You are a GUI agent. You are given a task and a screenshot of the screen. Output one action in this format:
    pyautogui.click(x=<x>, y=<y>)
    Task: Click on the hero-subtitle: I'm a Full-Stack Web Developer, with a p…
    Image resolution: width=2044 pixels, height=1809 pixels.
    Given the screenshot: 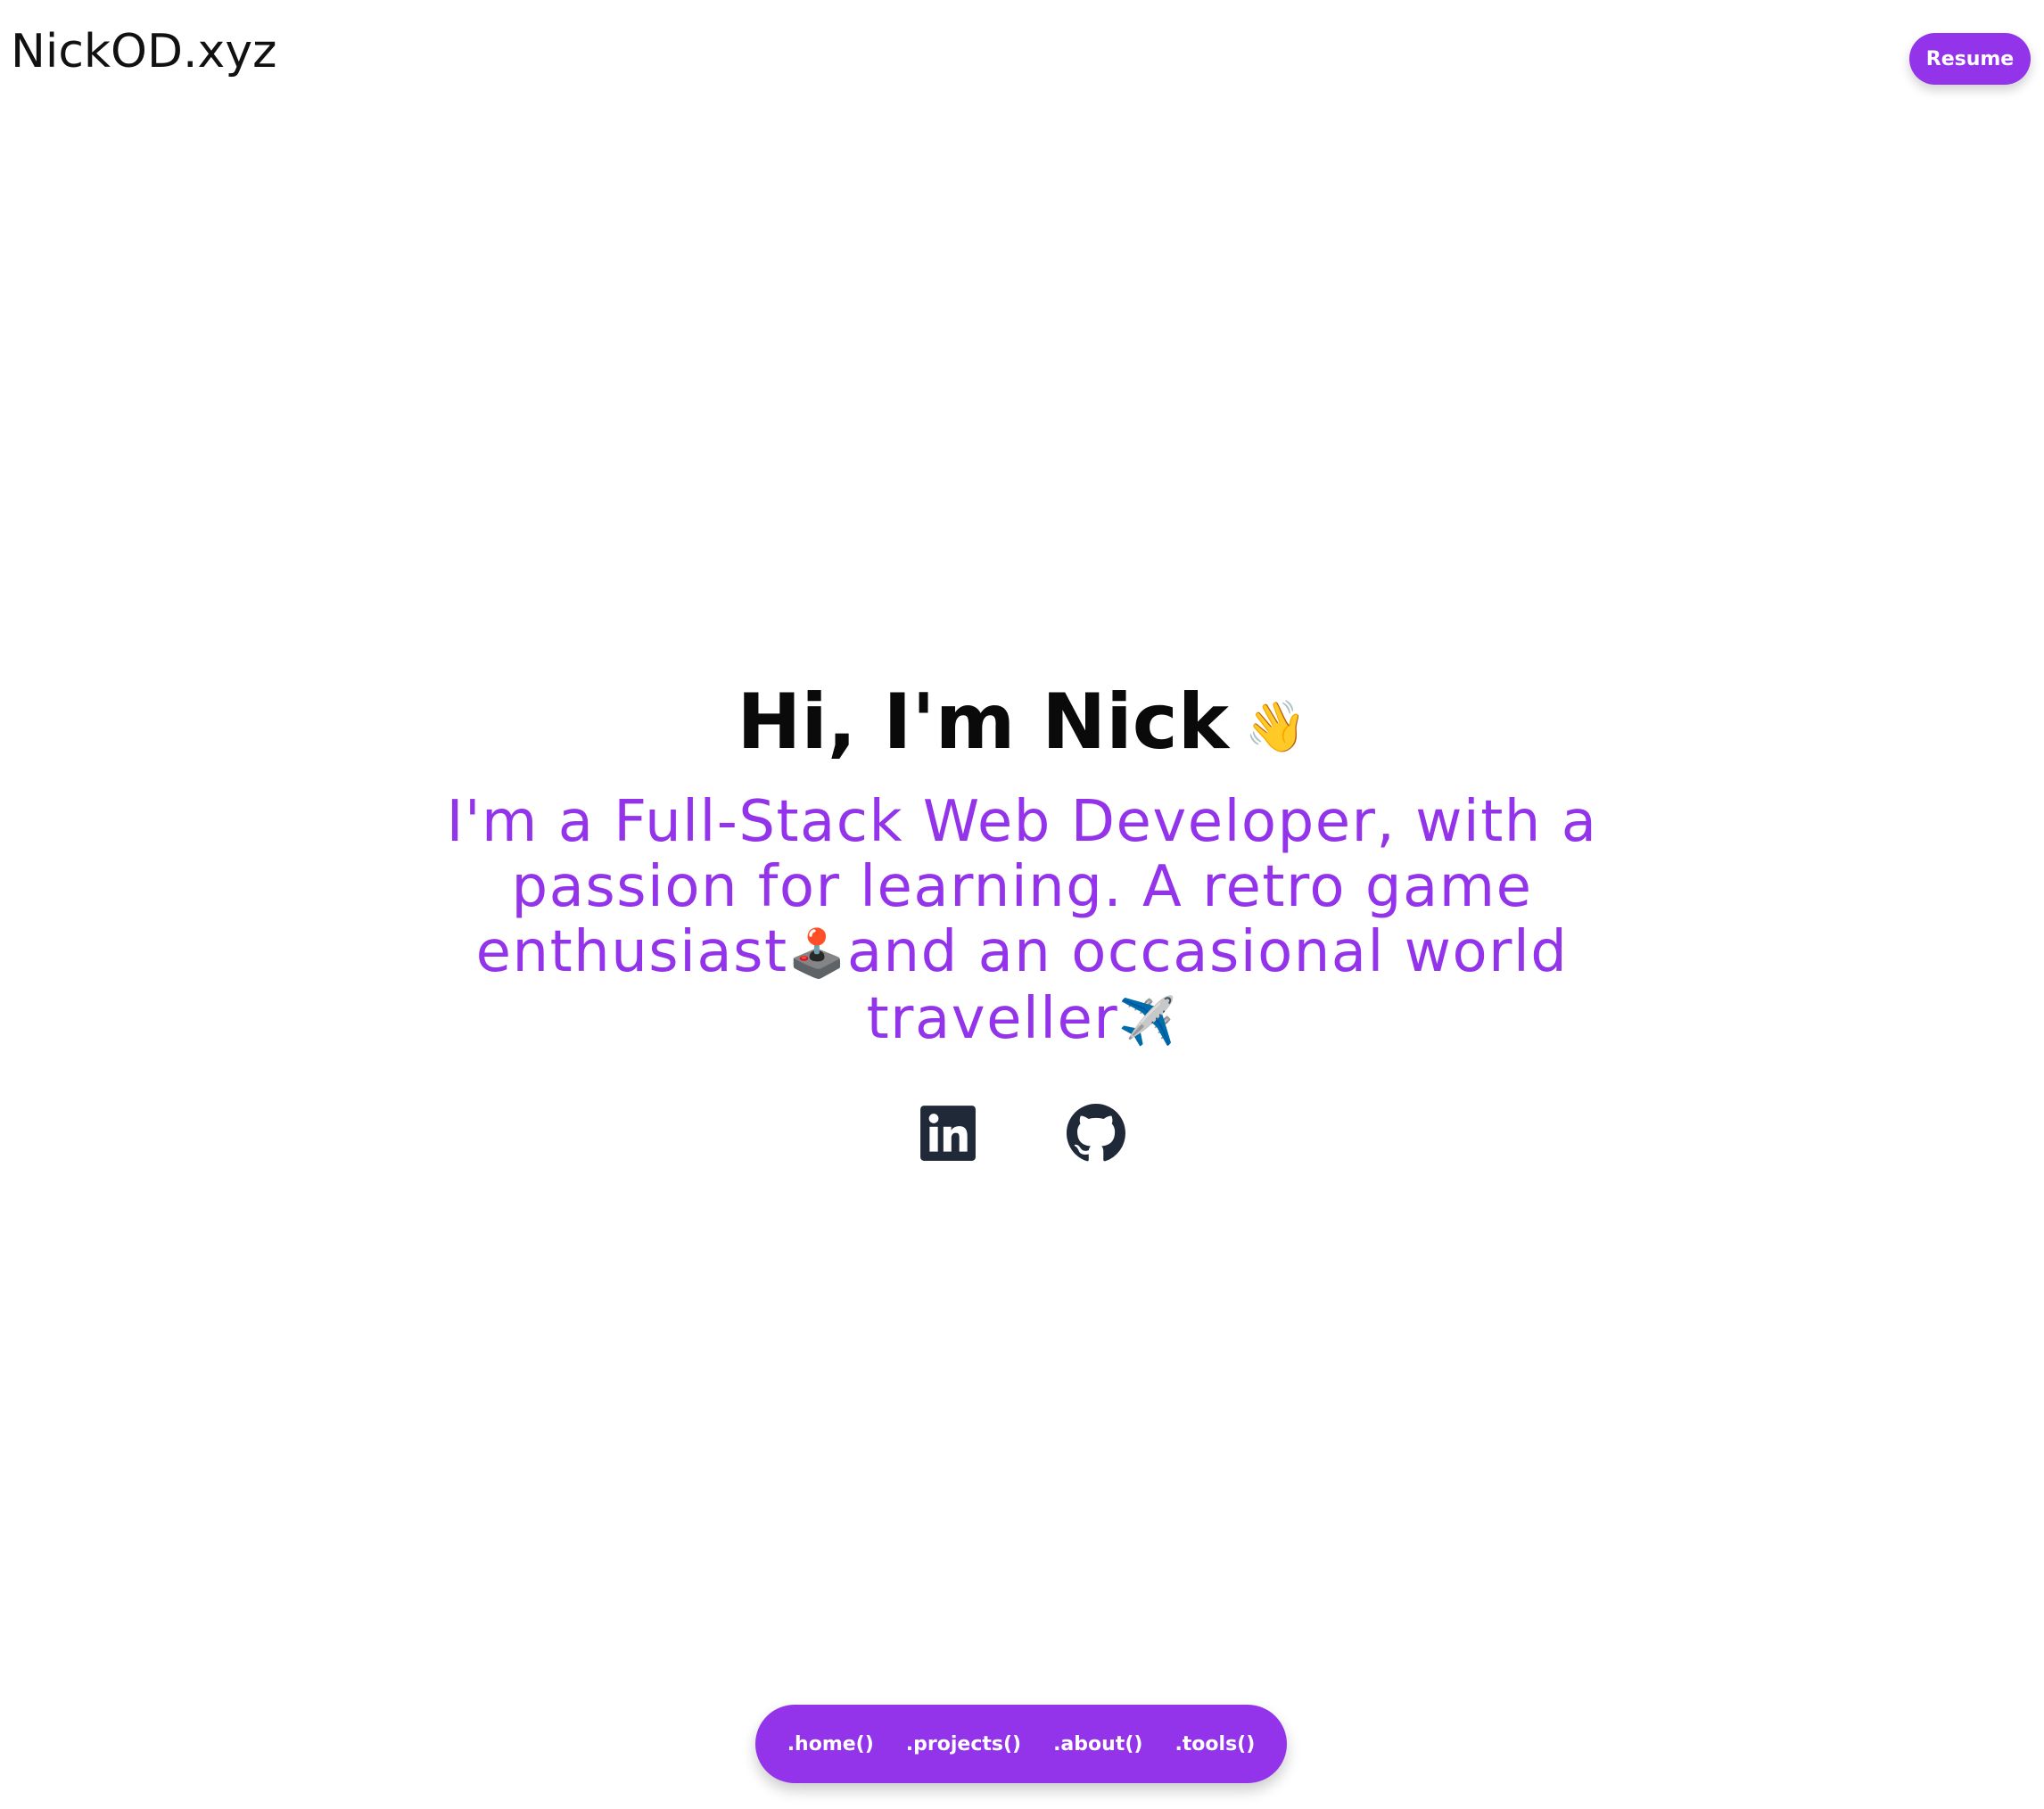 What is the action you would take?
    pyautogui.click(x=1022, y=922)
    